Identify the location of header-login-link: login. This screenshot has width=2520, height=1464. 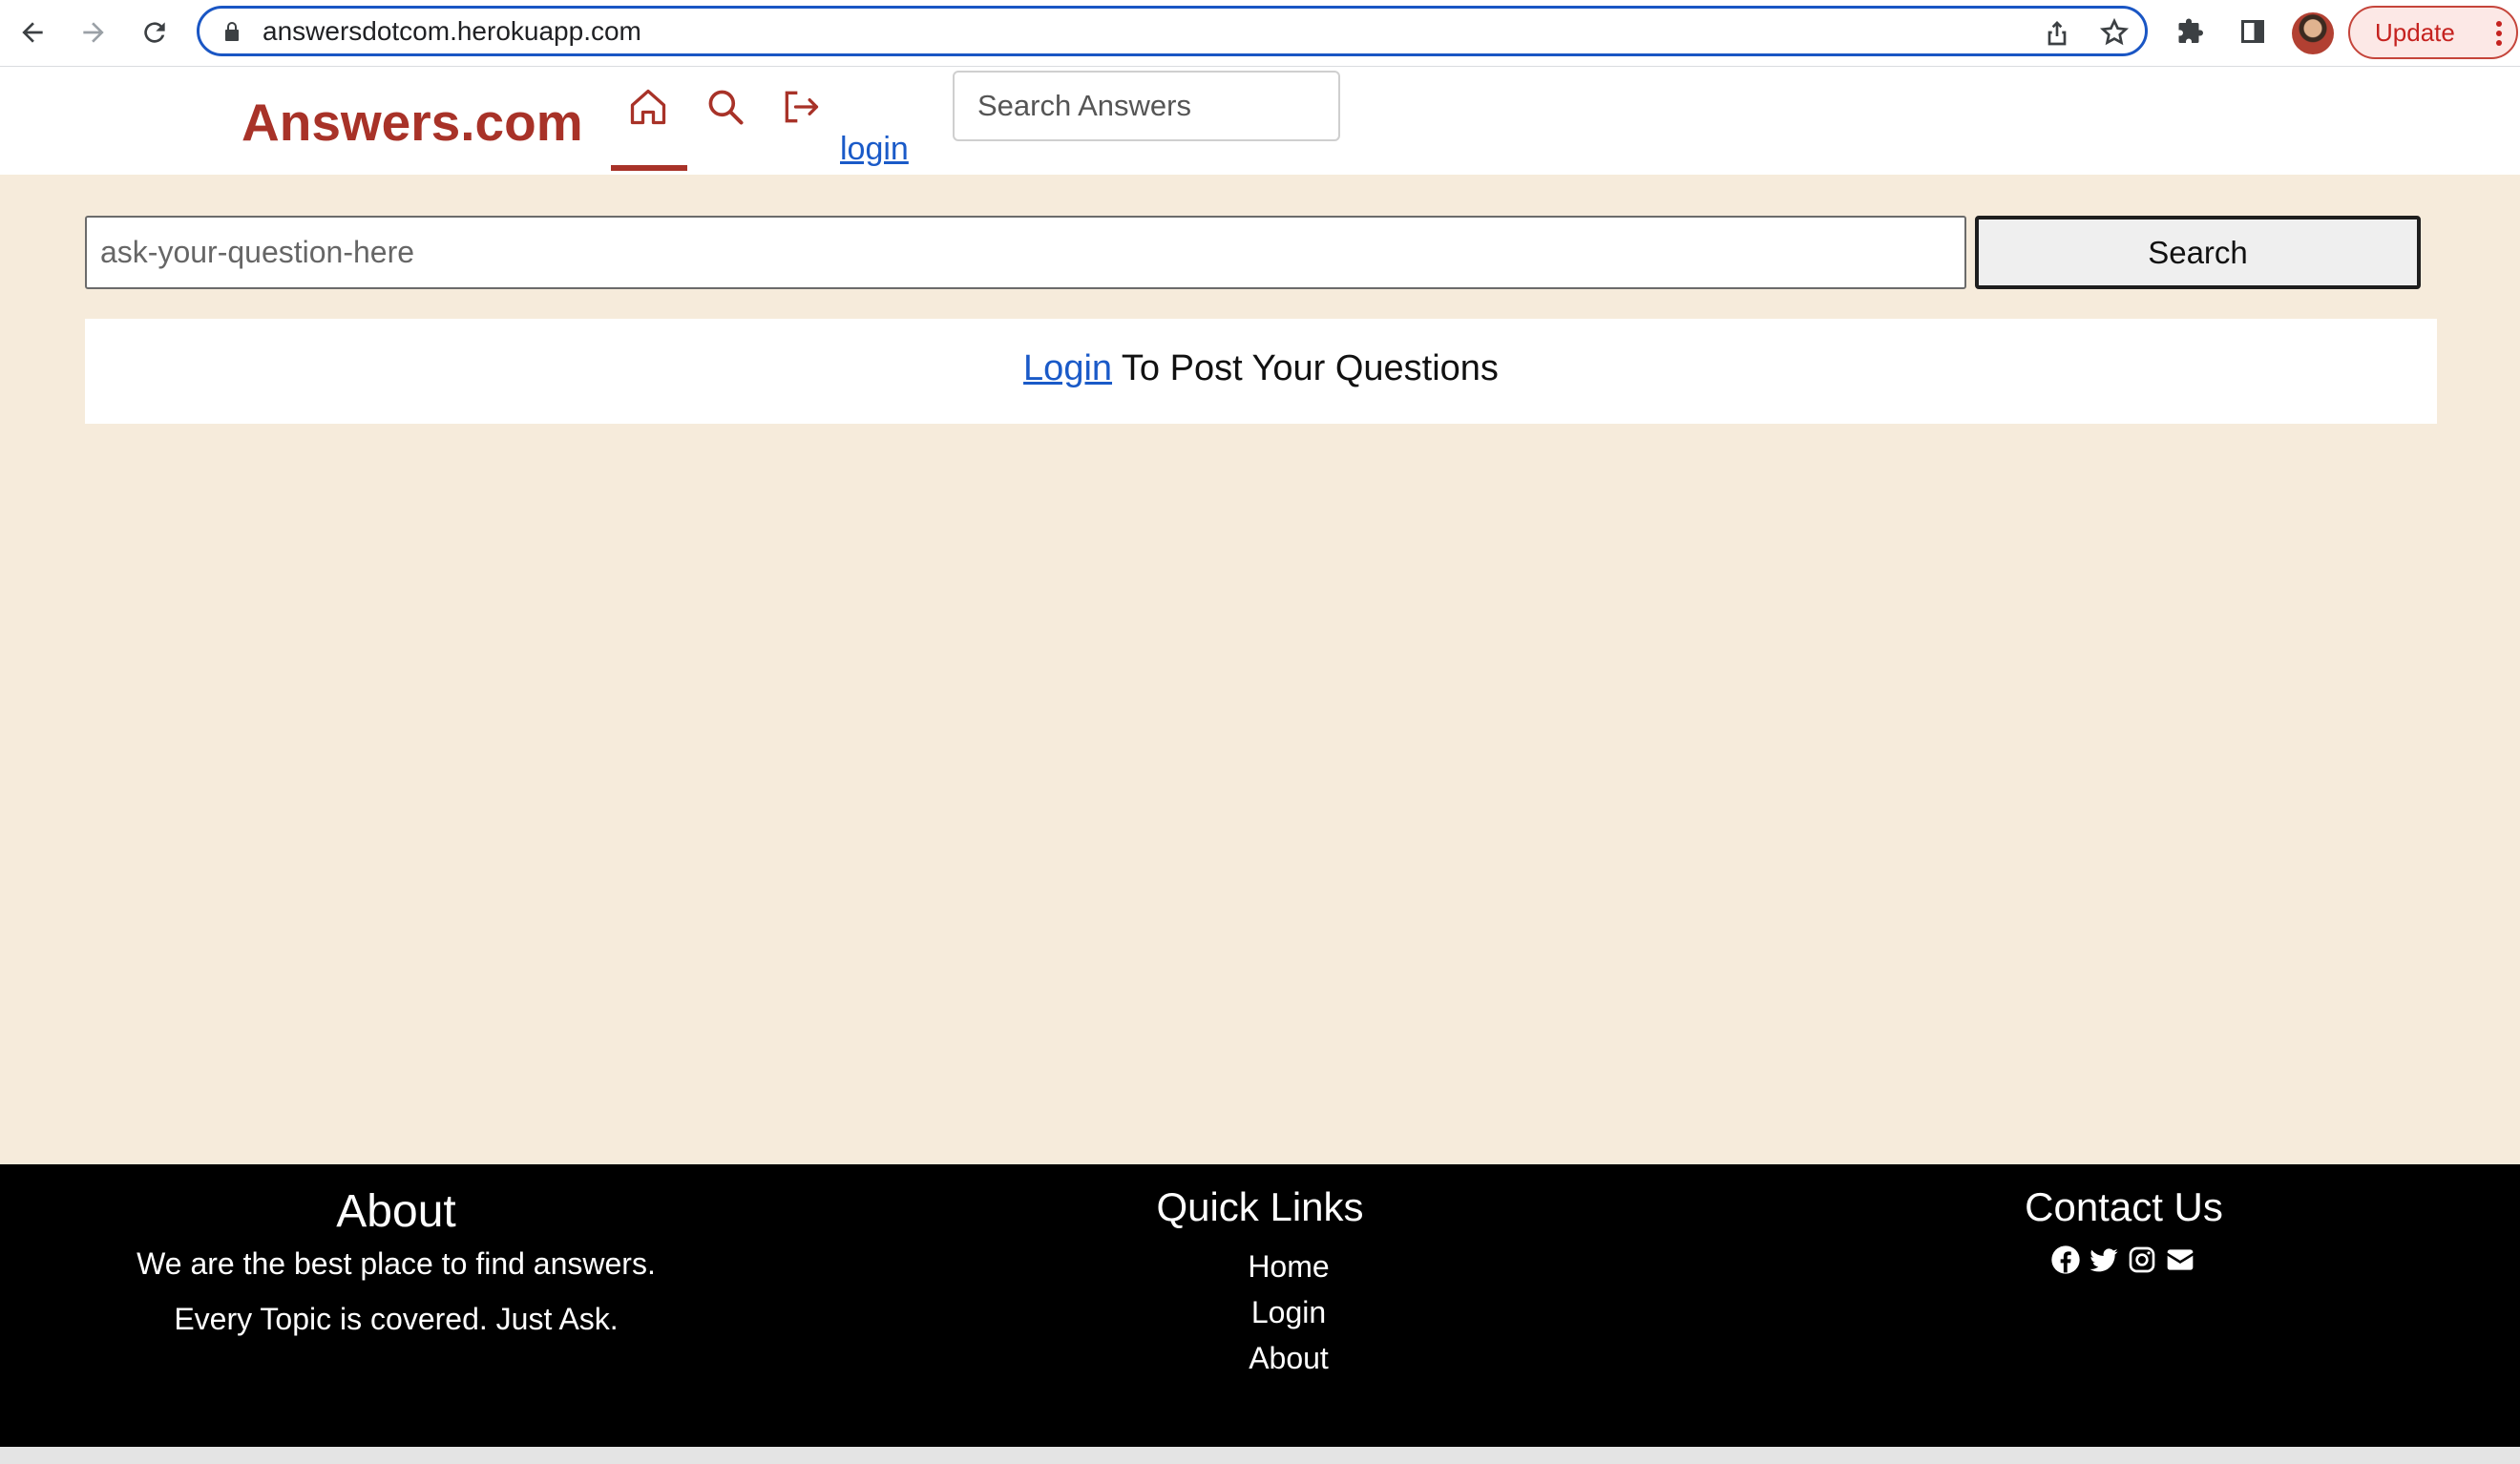
(875, 149).